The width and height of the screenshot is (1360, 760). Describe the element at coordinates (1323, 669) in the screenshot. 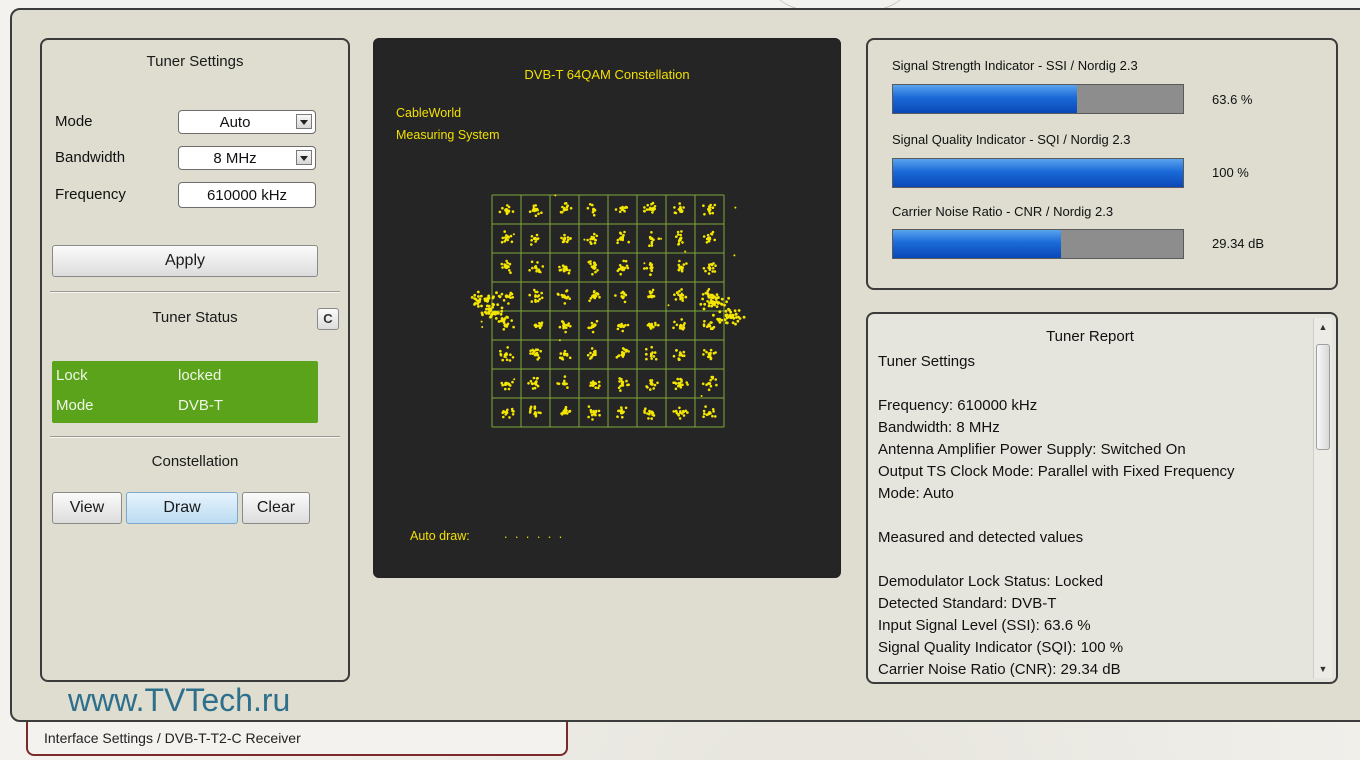

I see `scroll-down-icon: ▼` at that location.